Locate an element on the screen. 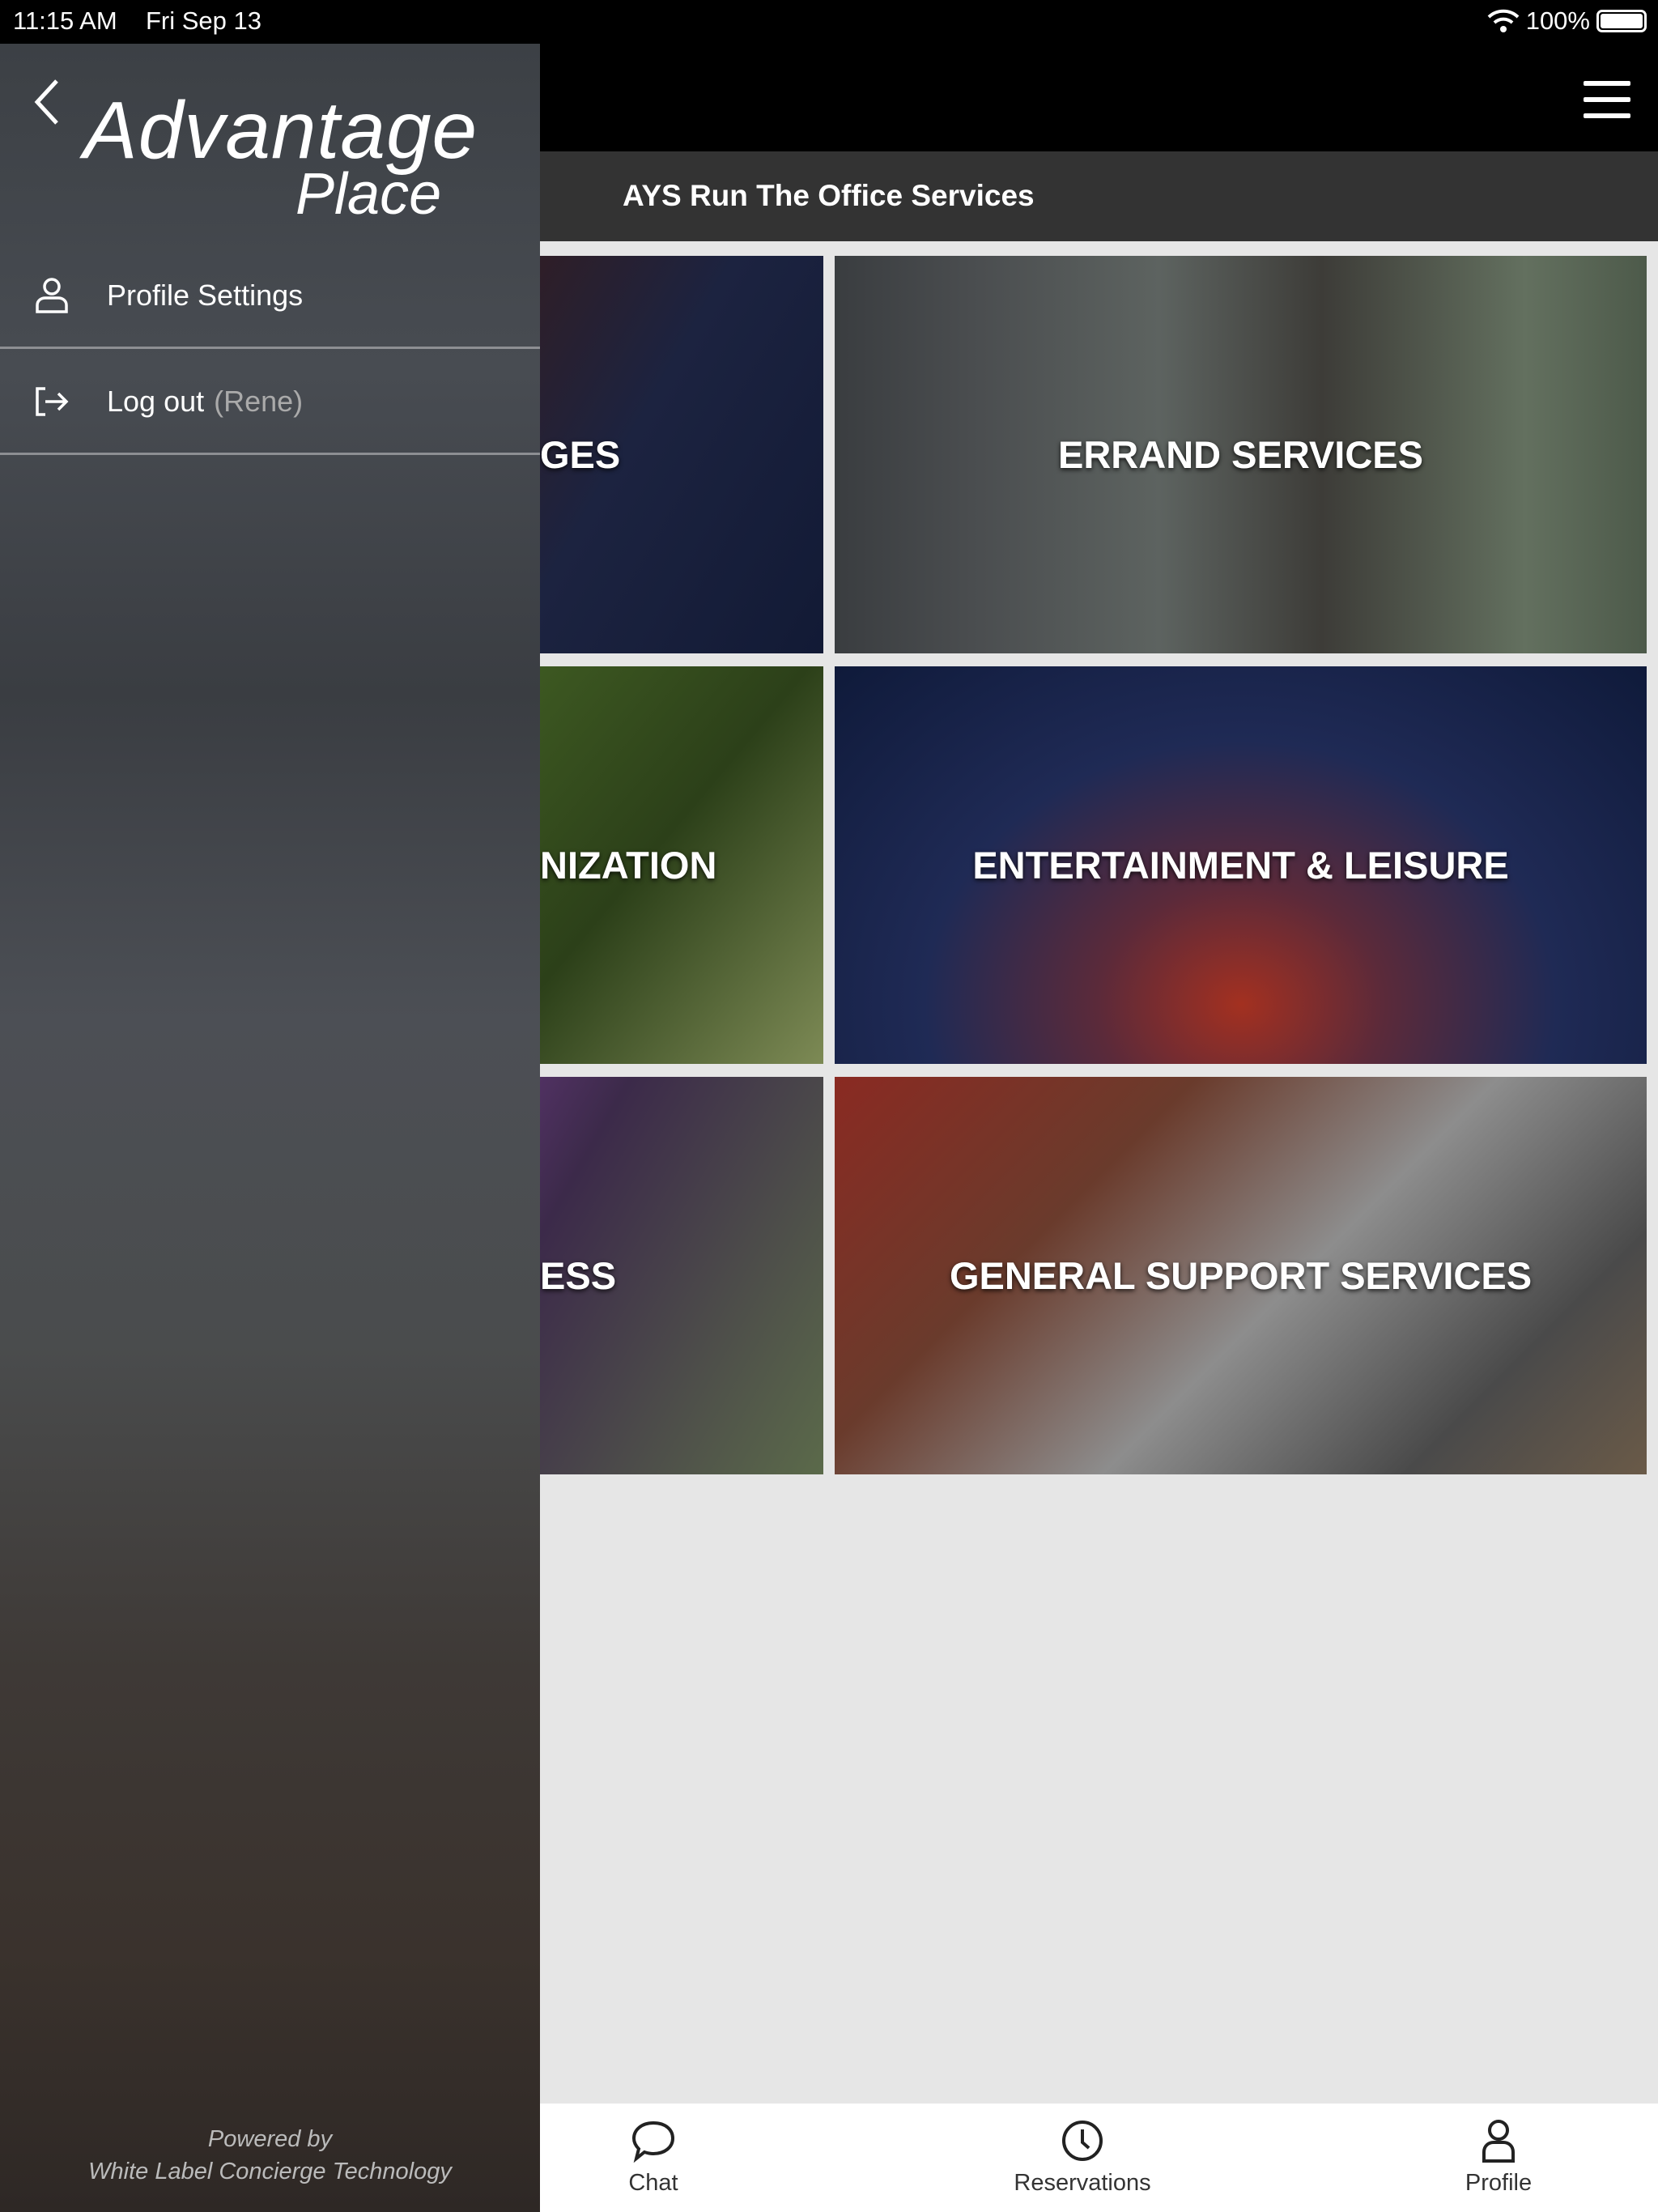 This screenshot has width=1658, height=2212. menu-item-log-out: Log out (Rene) is located at coordinates (270, 403).